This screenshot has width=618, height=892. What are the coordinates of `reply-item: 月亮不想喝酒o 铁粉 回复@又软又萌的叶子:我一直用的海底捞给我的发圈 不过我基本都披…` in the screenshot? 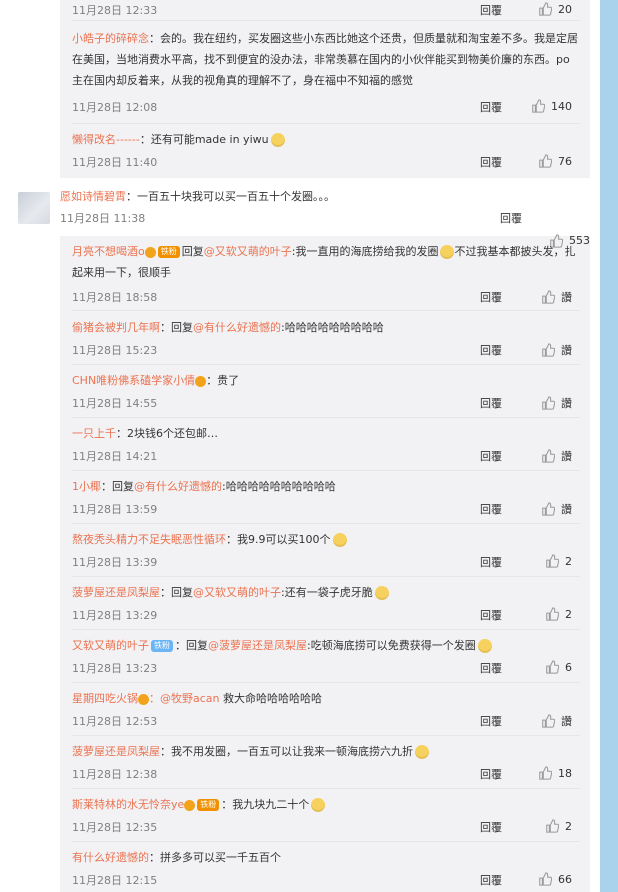 It's located at (326, 274).